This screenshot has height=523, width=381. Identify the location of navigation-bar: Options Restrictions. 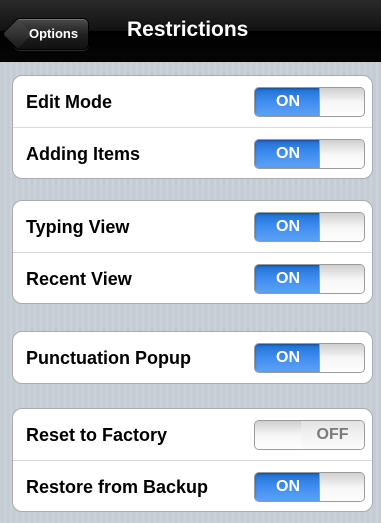
(190, 31).